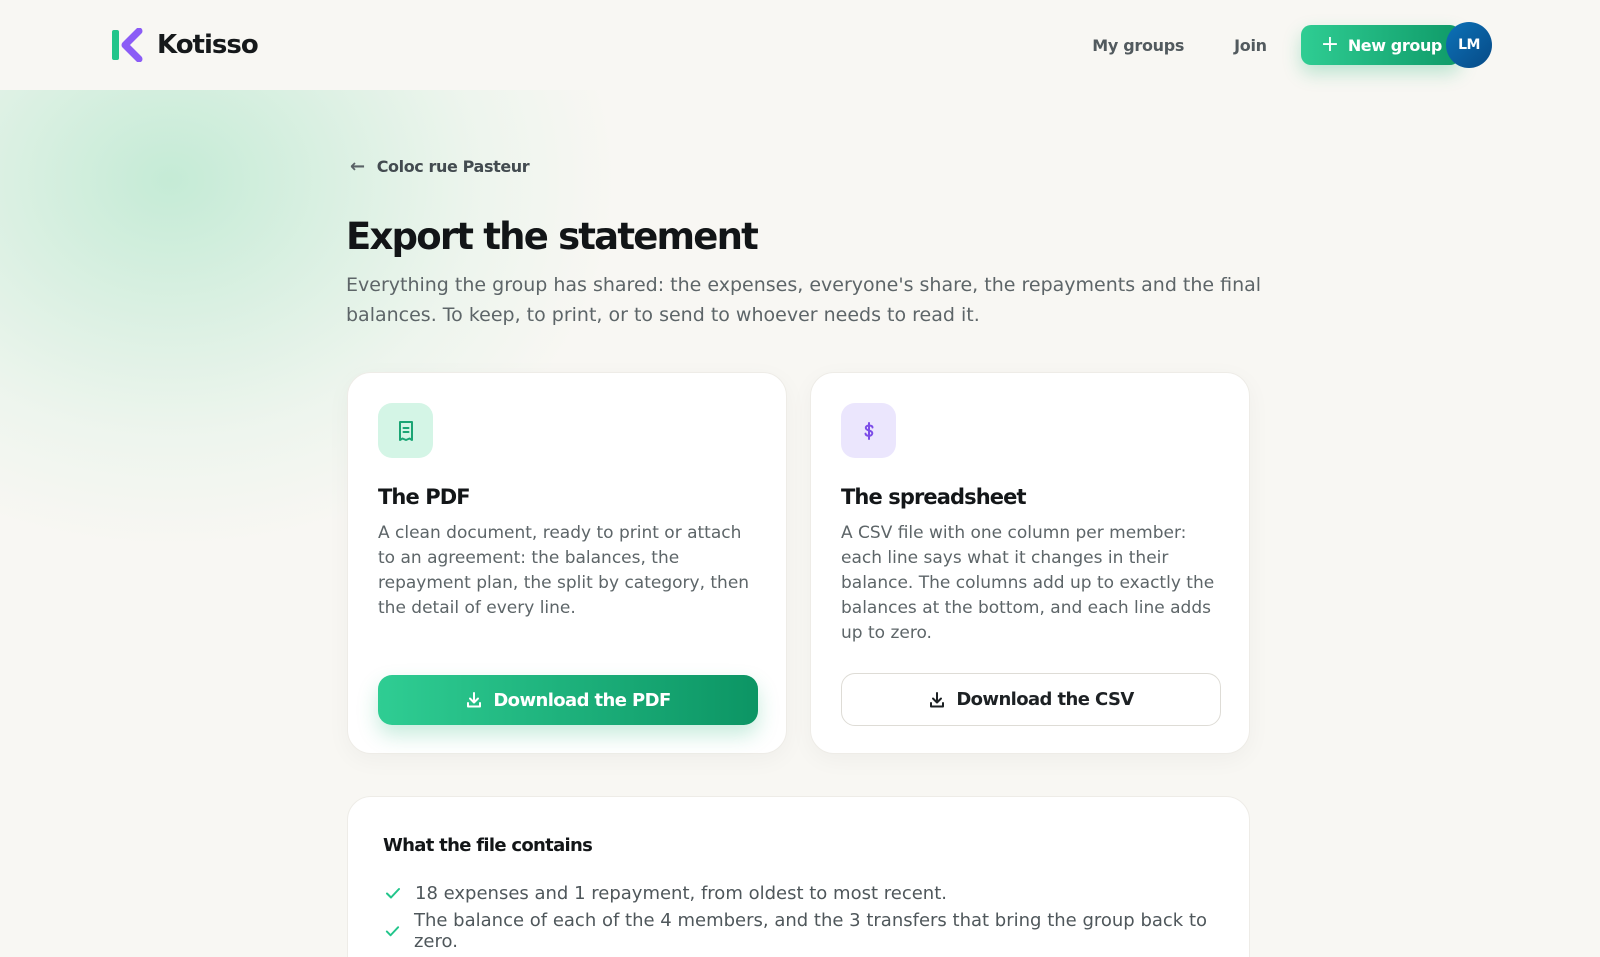 The image size is (1600, 957). Describe the element at coordinates (405, 430) in the screenshot. I see `receipt-icon` at that location.